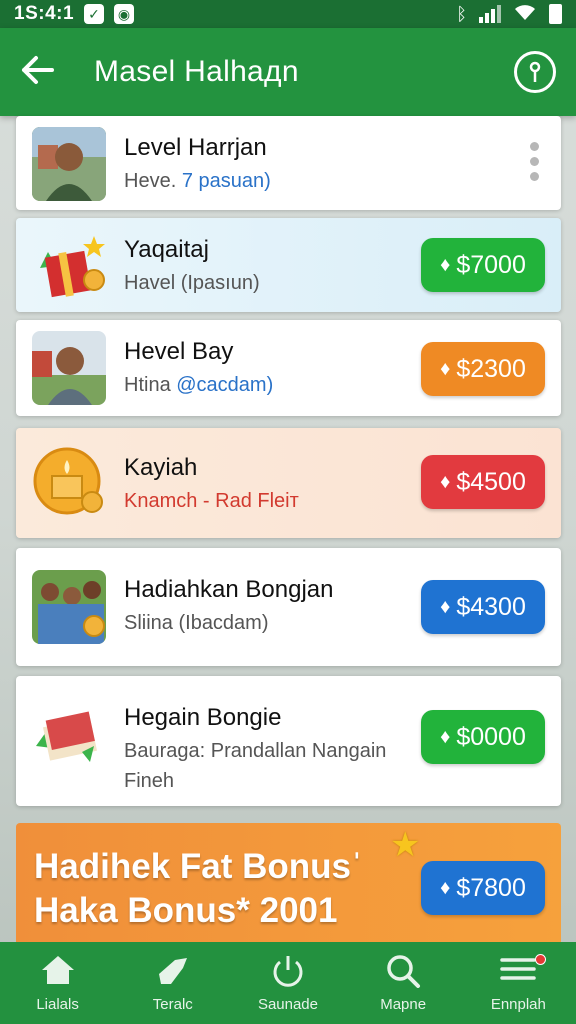 This screenshot has height=1024, width=576. Describe the element at coordinates (192, 265) in the screenshot. I see `item-text: Yaqaitaj Havel (Ipasıun)` at that location.